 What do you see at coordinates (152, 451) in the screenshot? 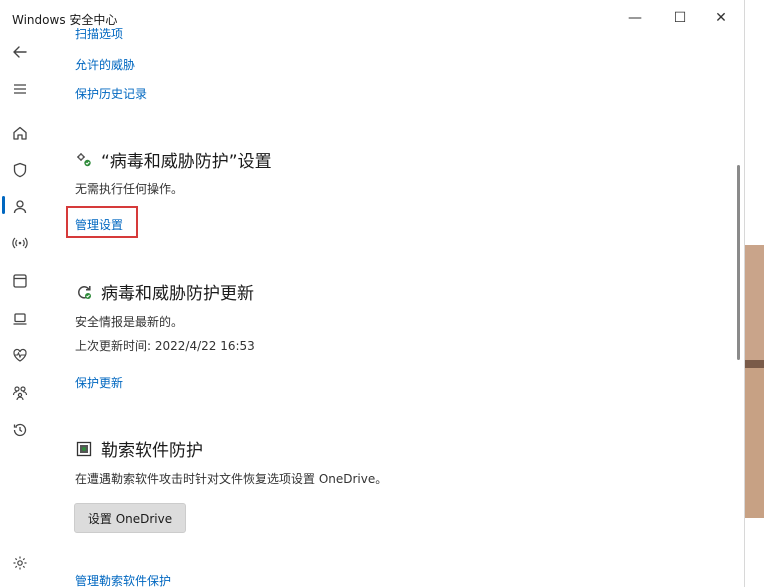
I see `ransomware-section-title-text: 勒索软件防护` at bounding box center [152, 451].